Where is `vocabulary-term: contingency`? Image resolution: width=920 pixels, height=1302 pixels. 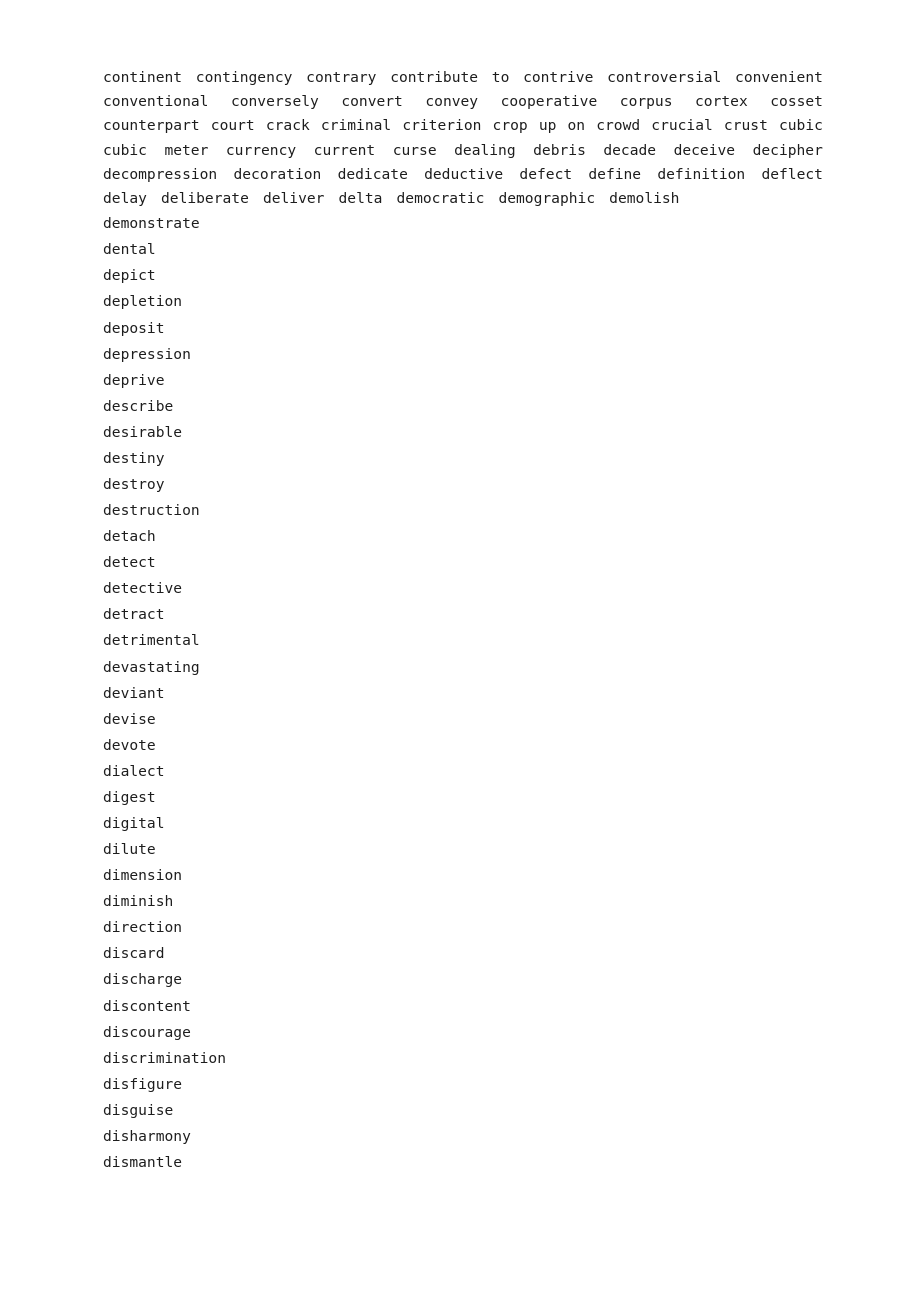
vocabulary-term: contingency is located at coordinates (244, 77).